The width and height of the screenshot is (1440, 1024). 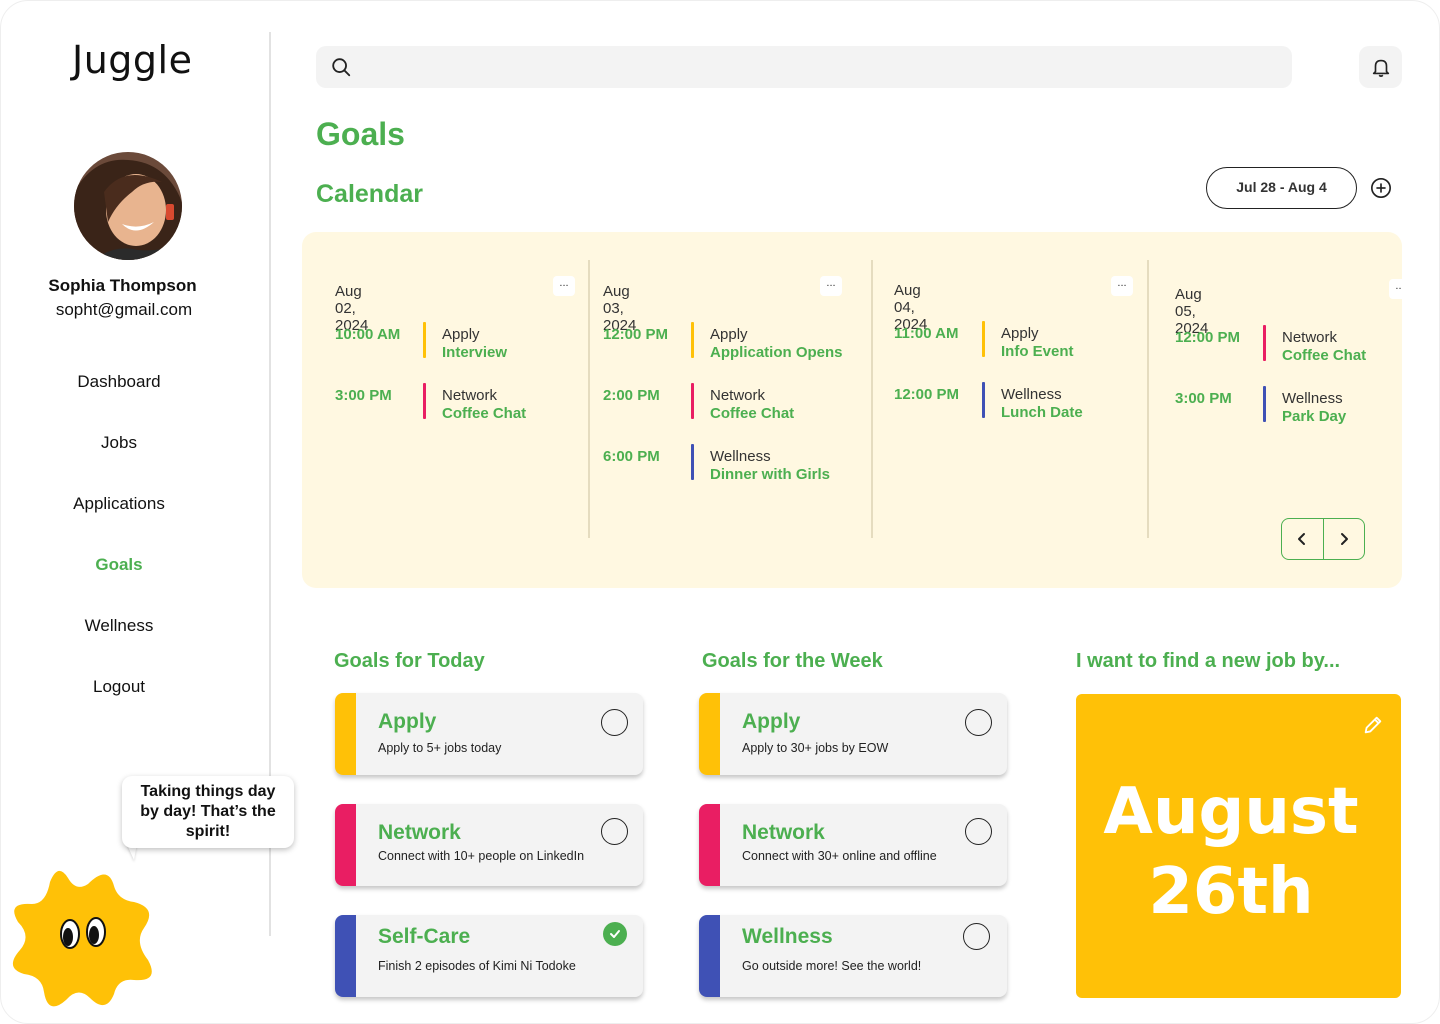 I want to click on nav-item-jobs: Jobs, so click(x=119, y=443).